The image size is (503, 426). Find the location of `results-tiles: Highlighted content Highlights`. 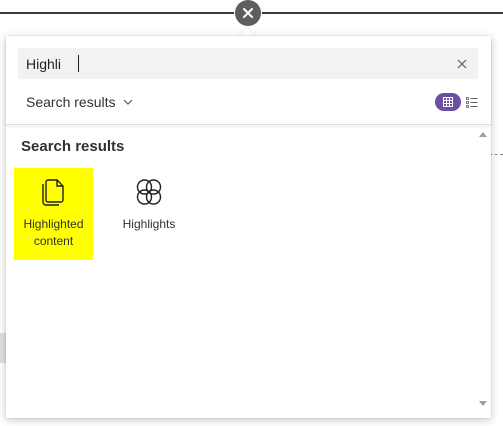

results-tiles: Highlighted content Highlights is located at coordinates (103, 214).